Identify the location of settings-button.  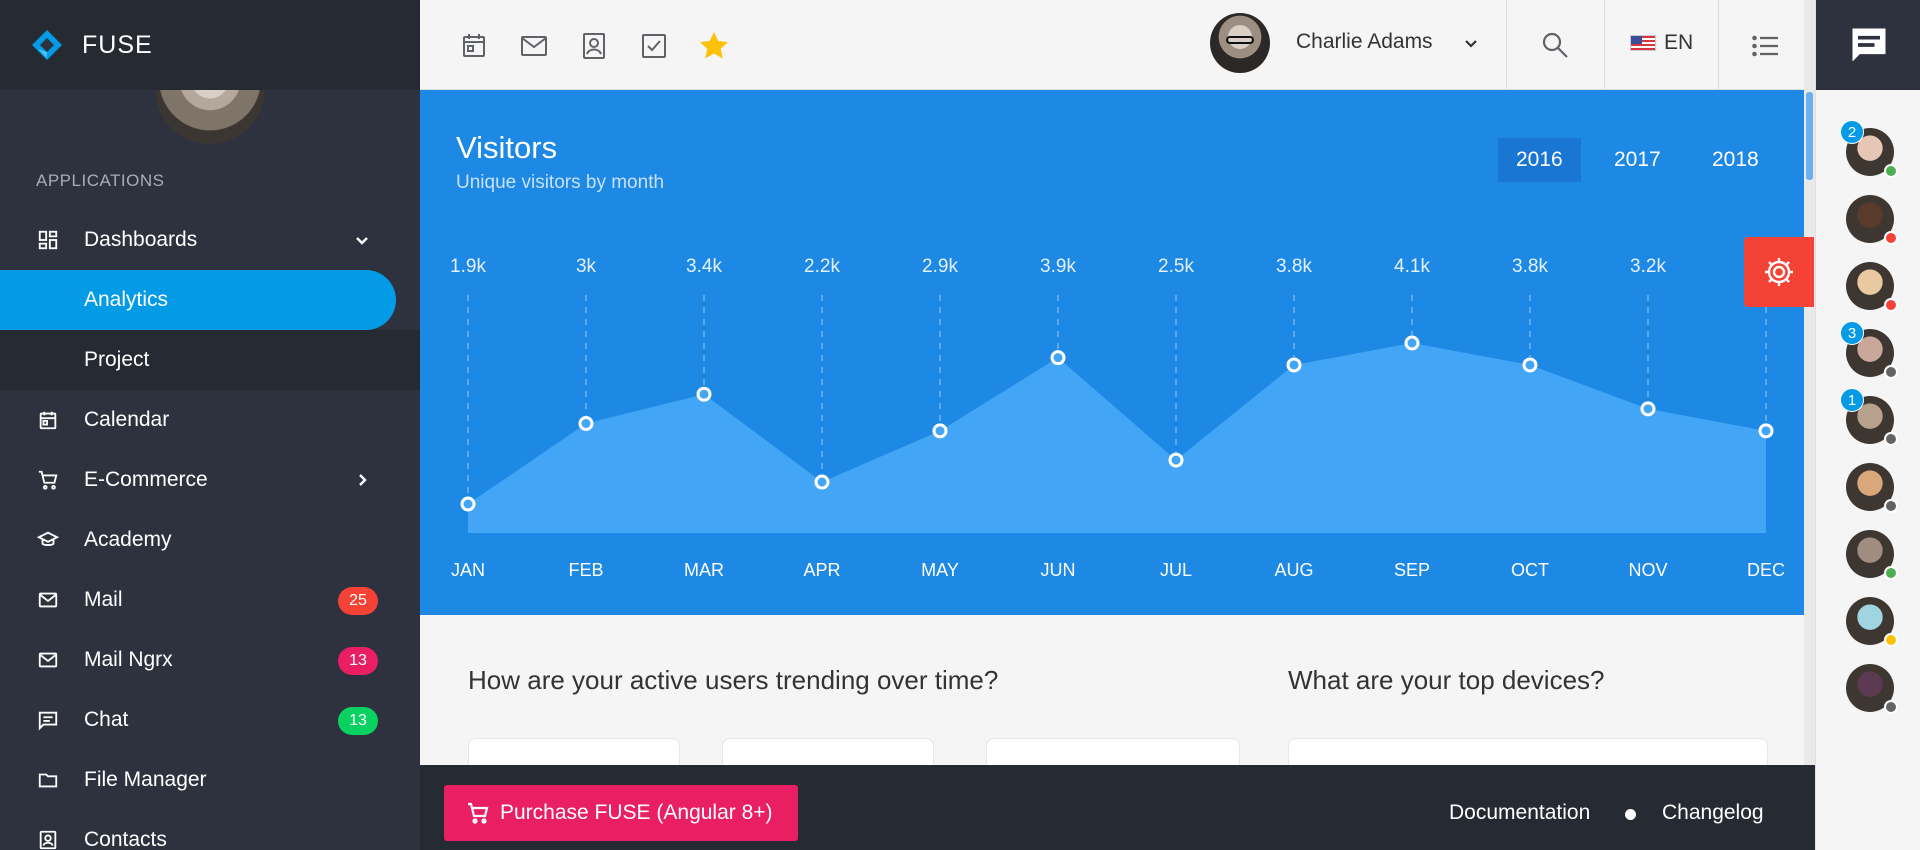
(1779, 272).